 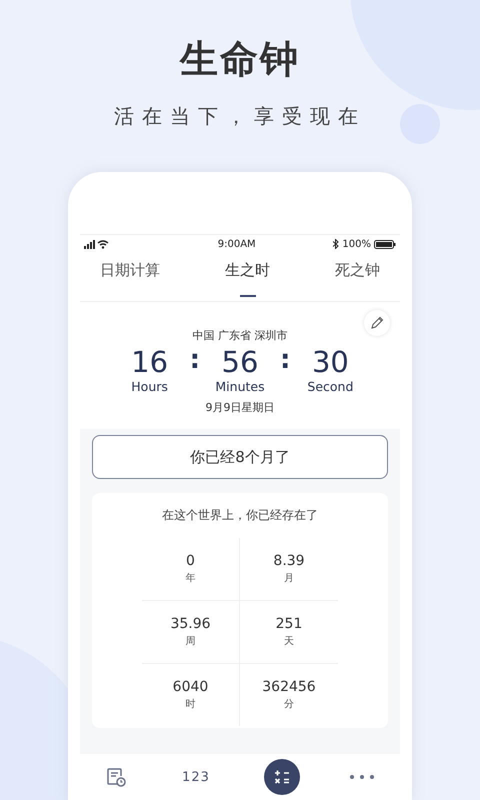 I want to click on time-value: 30, so click(x=330, y=362).